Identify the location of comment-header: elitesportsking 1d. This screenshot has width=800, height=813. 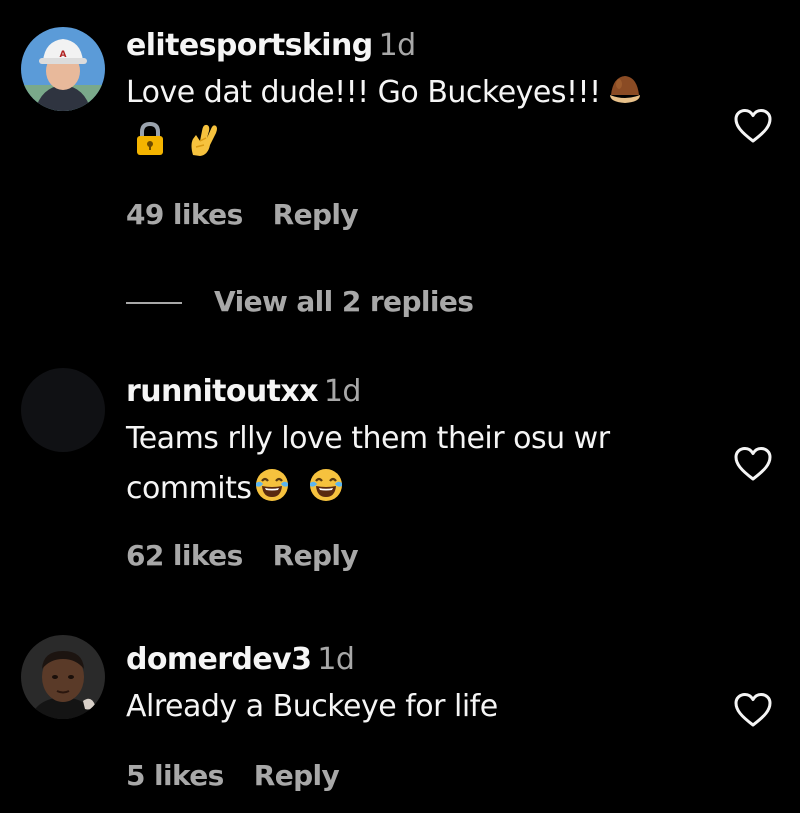
(406, 46).